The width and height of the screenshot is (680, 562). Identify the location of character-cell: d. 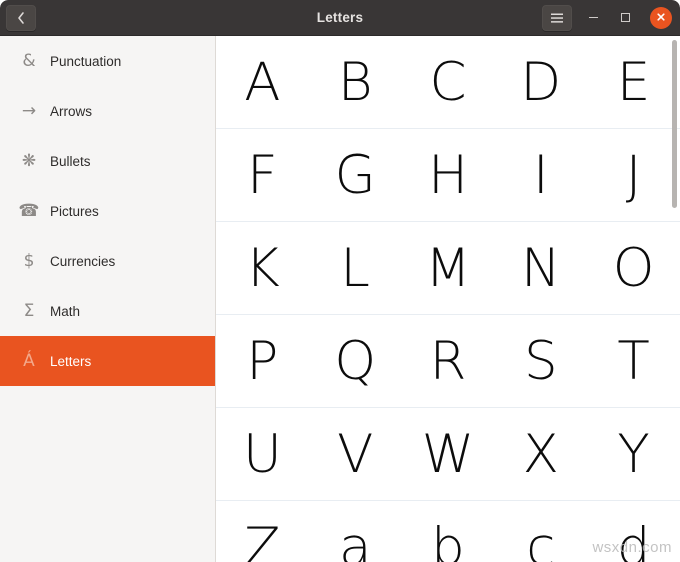
(633, 531).